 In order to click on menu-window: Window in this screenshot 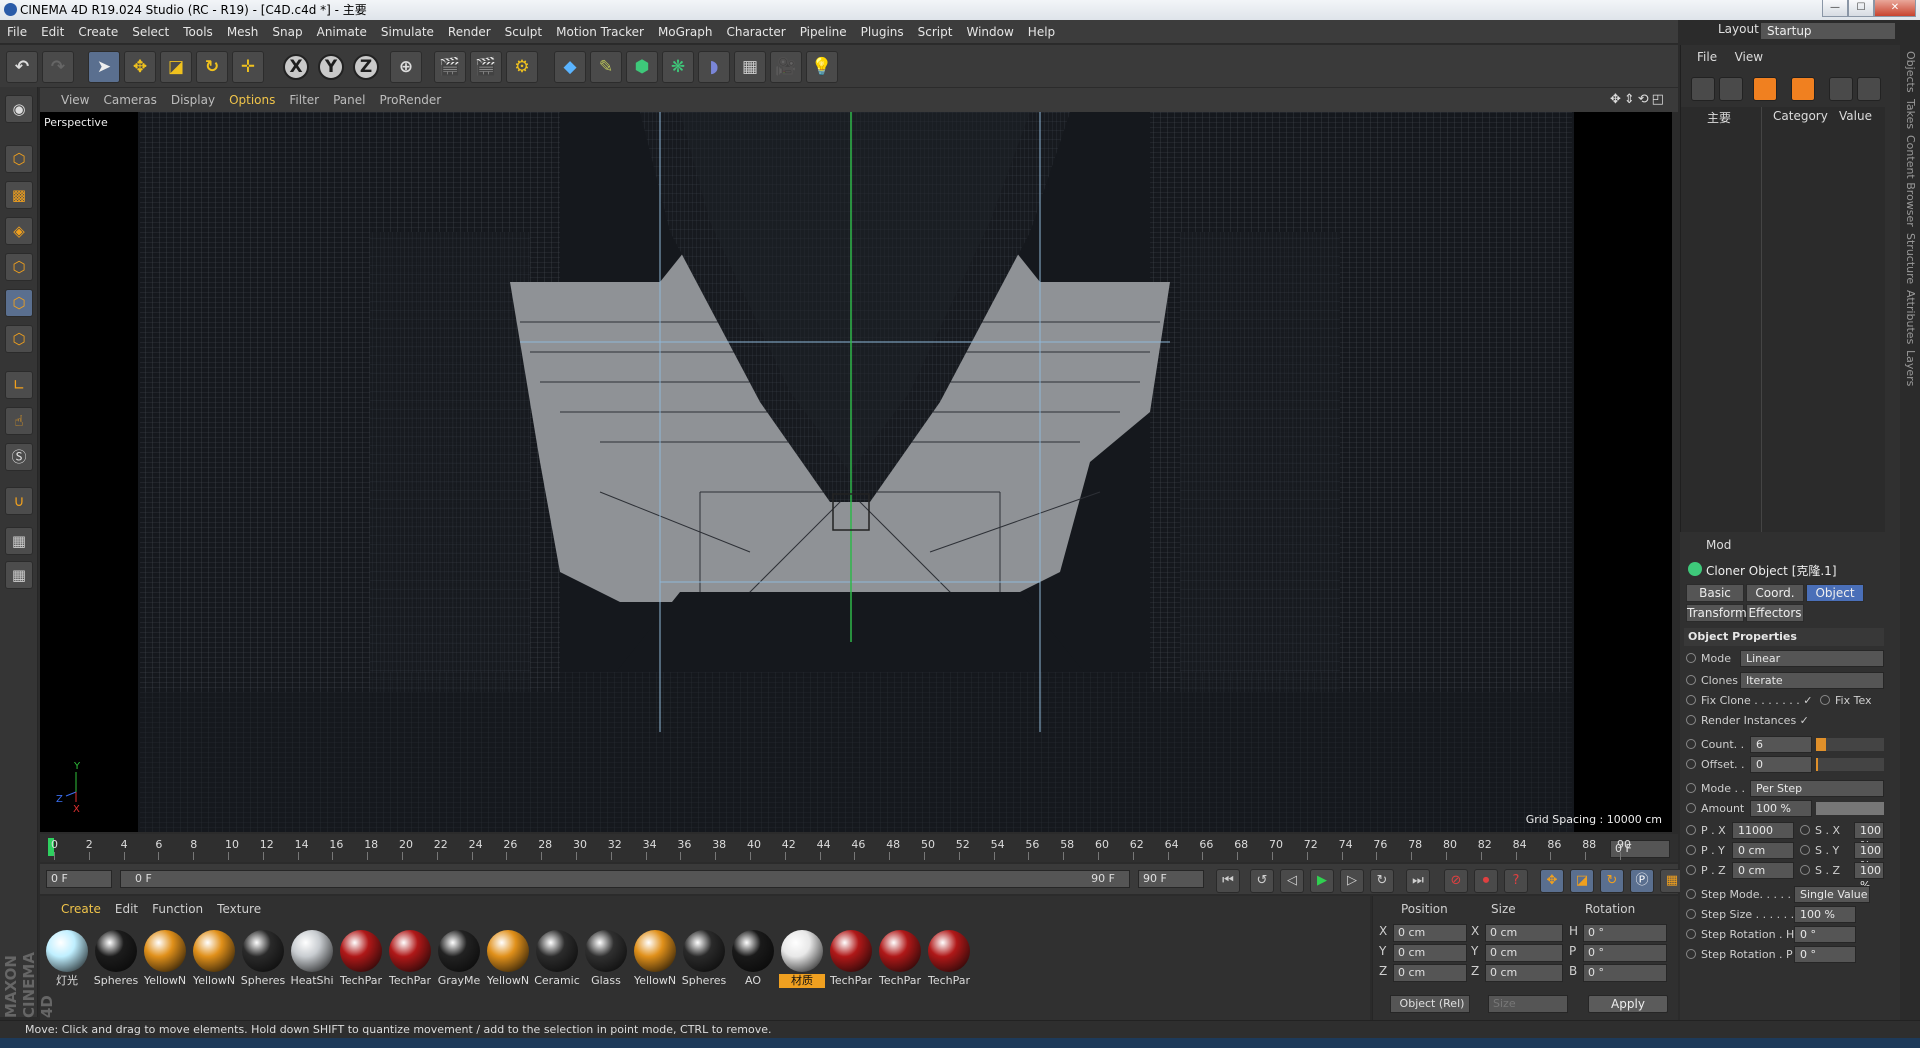, I will do `click(989, 32)`.